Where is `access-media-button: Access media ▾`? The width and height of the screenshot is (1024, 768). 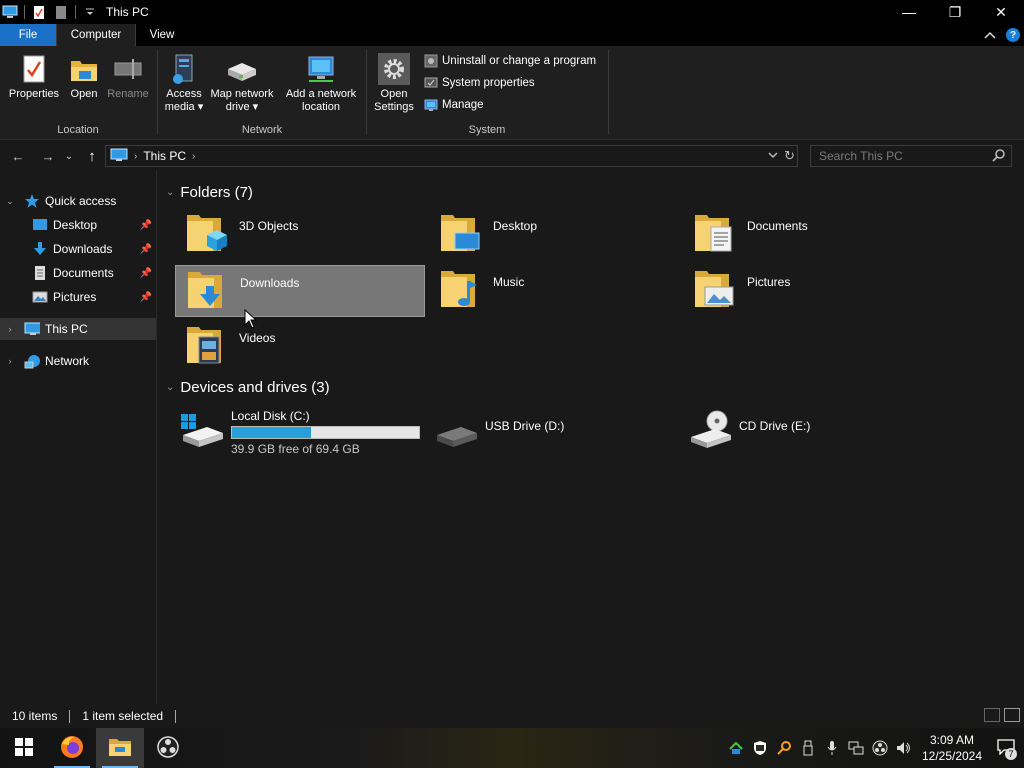 access-media-button: Access media ▾ is located at coordinates (184, 83).